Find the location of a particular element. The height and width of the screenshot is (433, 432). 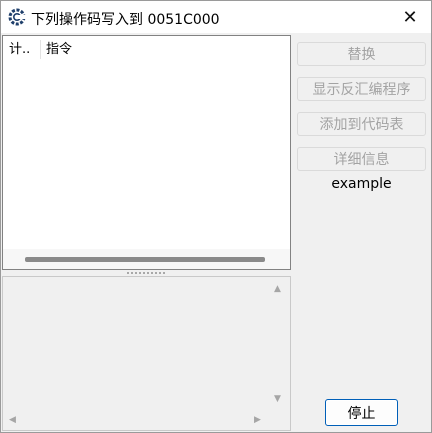

column-header-count: 计.. is located at coordinates (24, 49).